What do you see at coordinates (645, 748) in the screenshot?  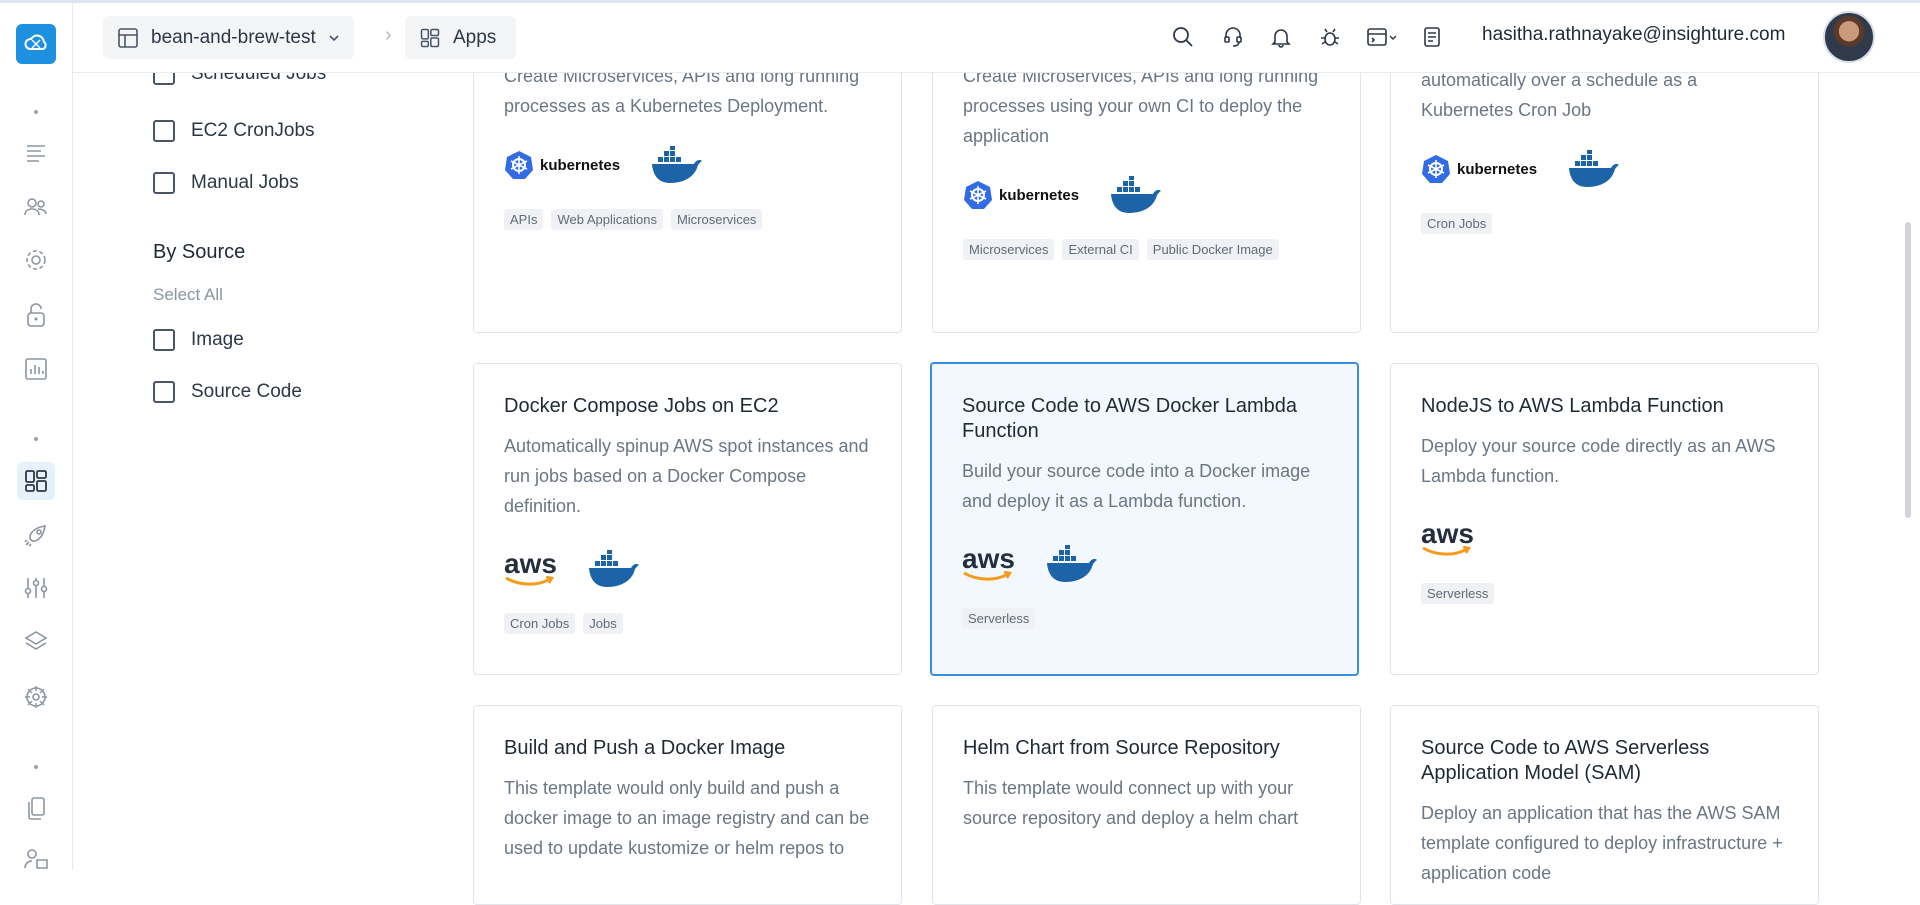 I see `card-title: Build and Push a Docker Image` at bounding box center [645, 748].